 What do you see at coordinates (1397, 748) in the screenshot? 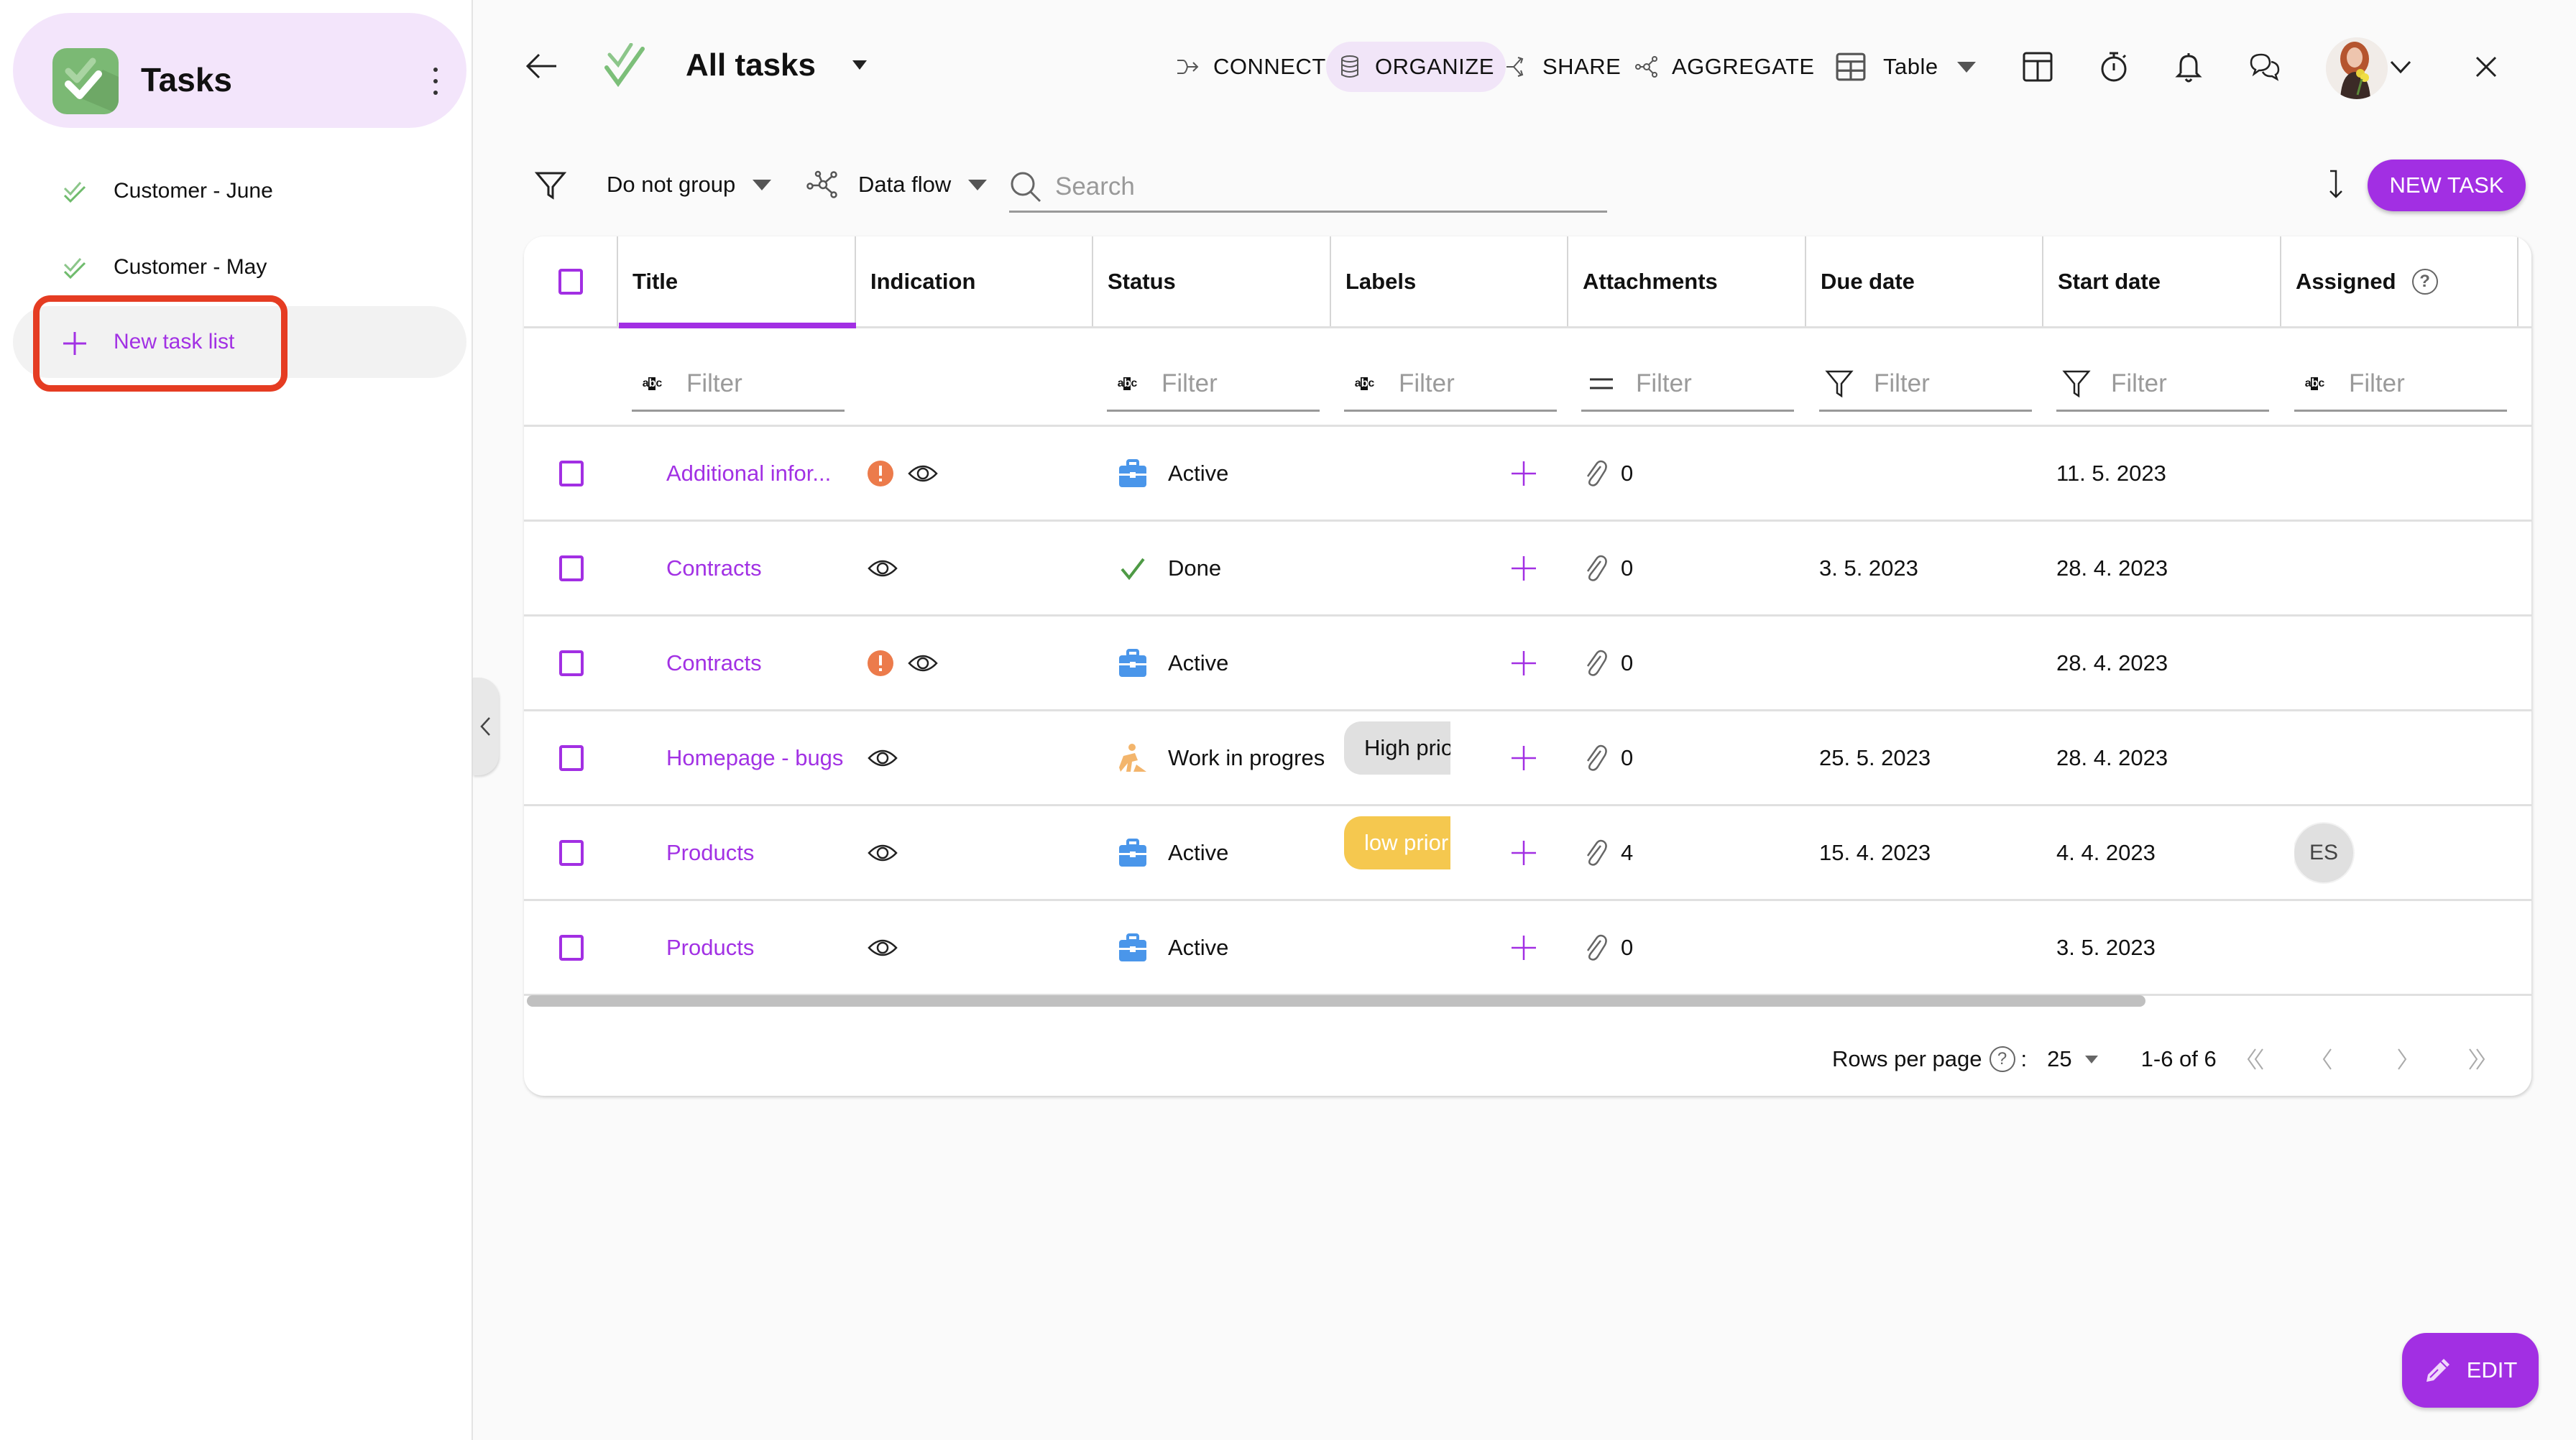
I see `label-chip: High prio` at bounding box center [1397, 748].